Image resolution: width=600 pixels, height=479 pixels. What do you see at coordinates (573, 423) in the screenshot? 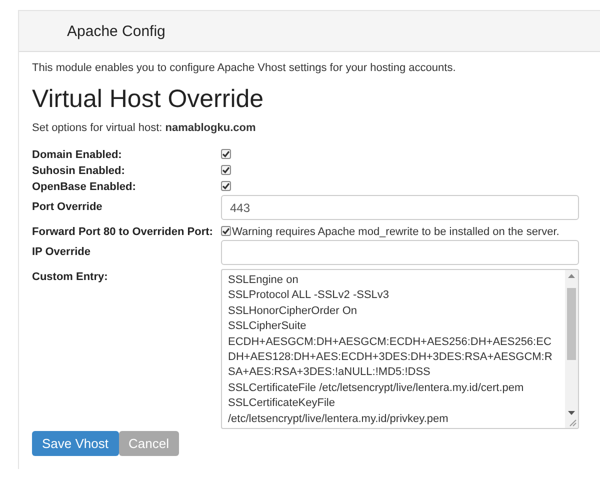
I see `resize-grip-icon` at bounding box center [573, 423].